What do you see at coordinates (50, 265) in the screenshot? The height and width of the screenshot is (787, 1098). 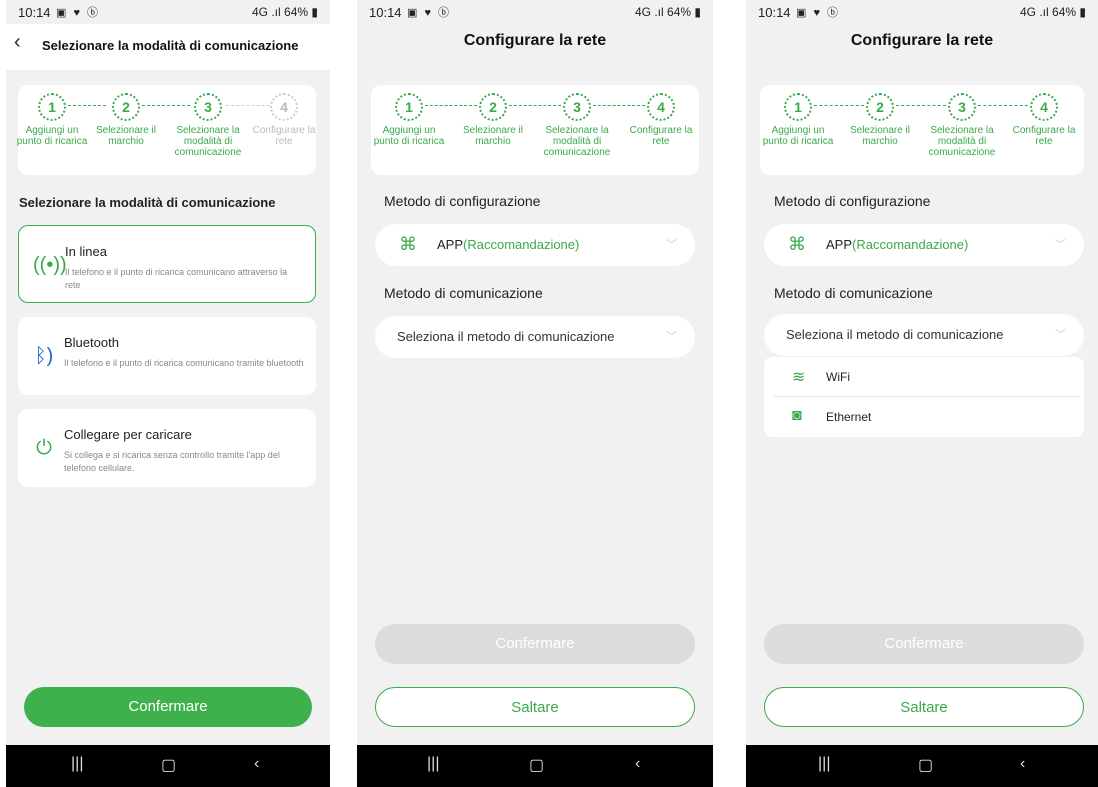 I see `signal-icon: ((•))` at bounding box center [50, 265].